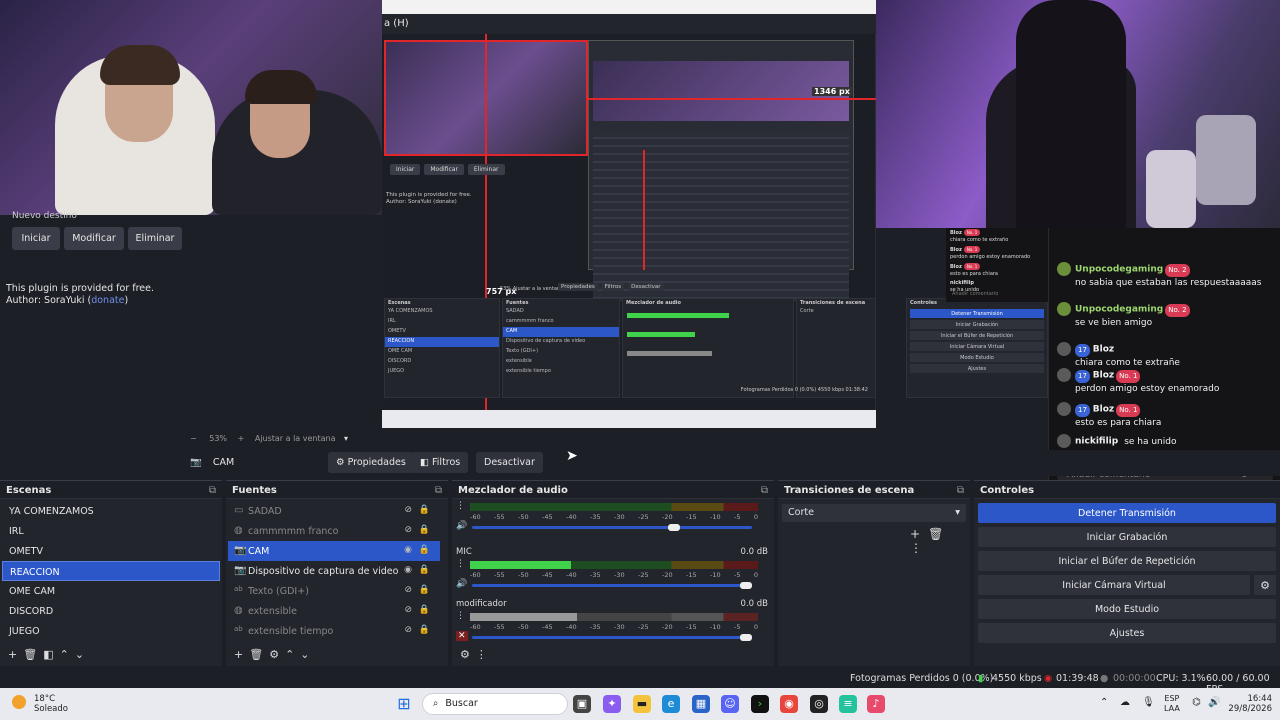  What do you see at coordinates (1148, 702) in the screenshot?
I see `mic-icon: 🎙` at bounding box center [1148, 702].